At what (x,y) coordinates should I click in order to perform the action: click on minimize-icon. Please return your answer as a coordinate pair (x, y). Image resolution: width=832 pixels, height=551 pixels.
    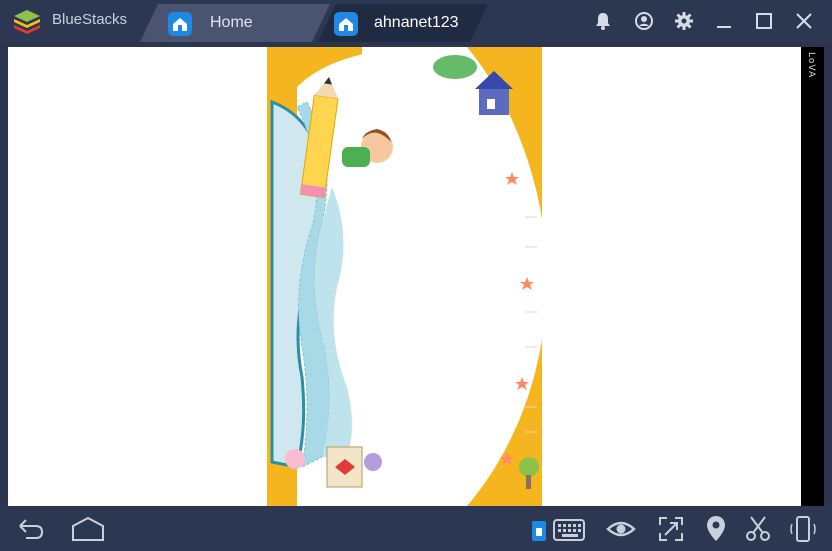
    Looking at the image, I should click on (724, 21).